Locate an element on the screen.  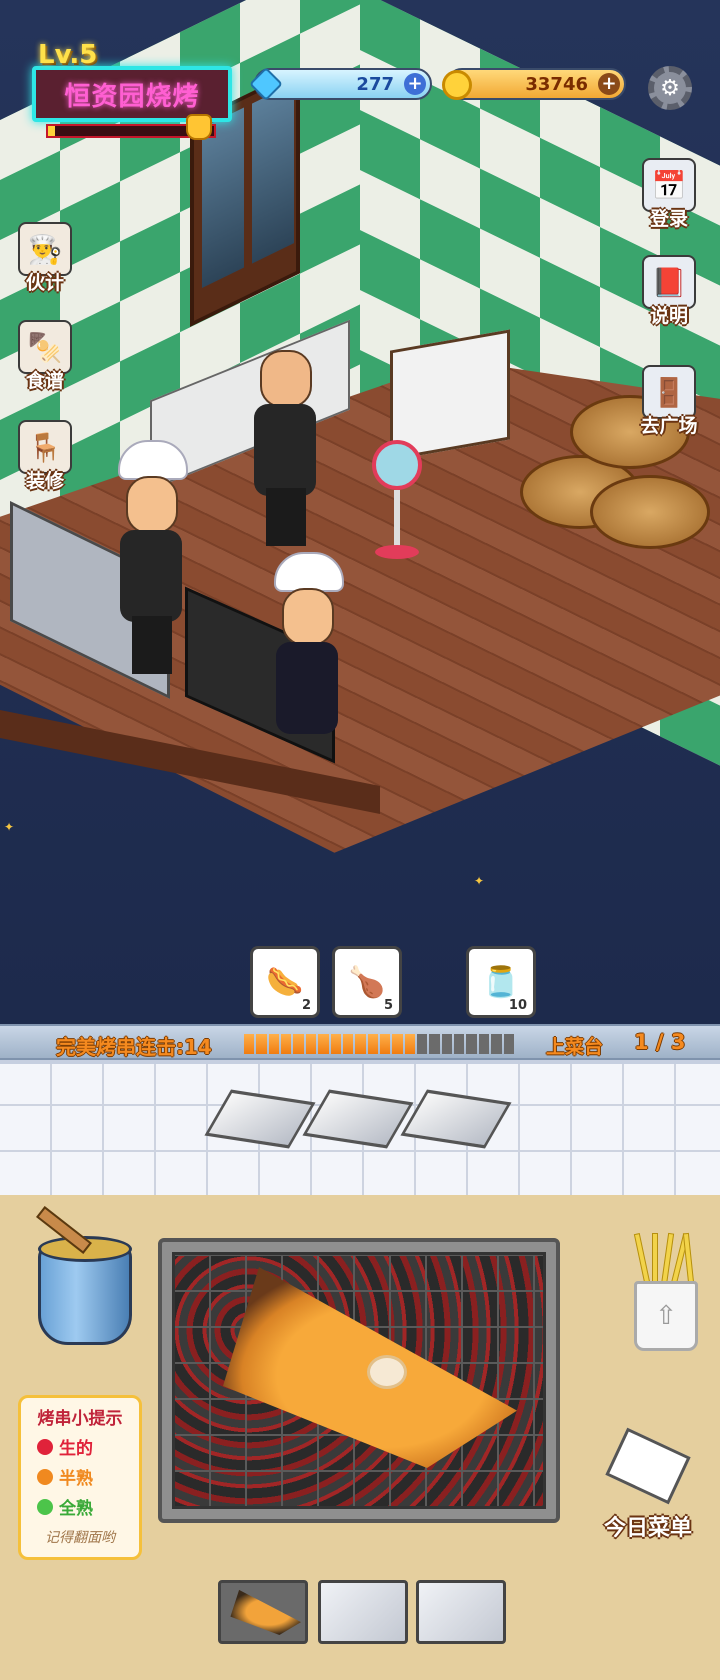
sauce-bucket is located at coordinates (85, 1290).